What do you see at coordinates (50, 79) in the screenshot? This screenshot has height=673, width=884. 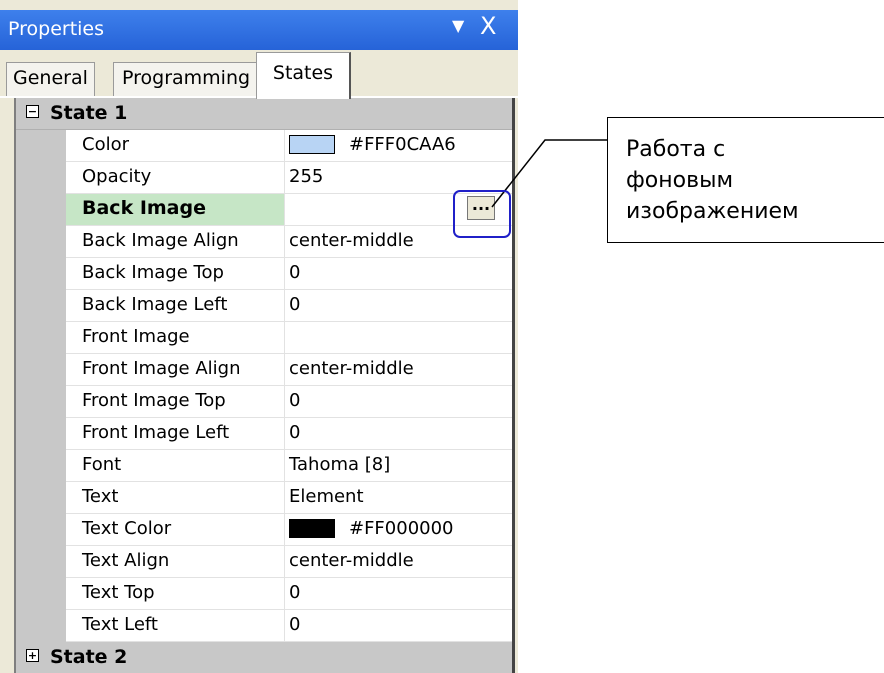 I see `tab-general: General` at bounding box center [50, 79].